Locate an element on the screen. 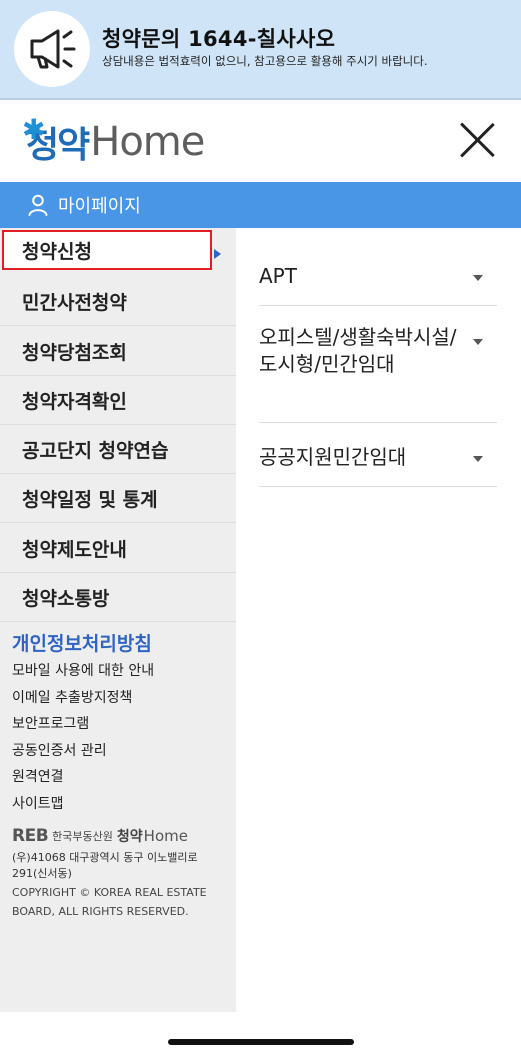 This screenshot has width=521, height=1056. nav-item-label: 청약당첨조회 is located at coordinates (74, 352).